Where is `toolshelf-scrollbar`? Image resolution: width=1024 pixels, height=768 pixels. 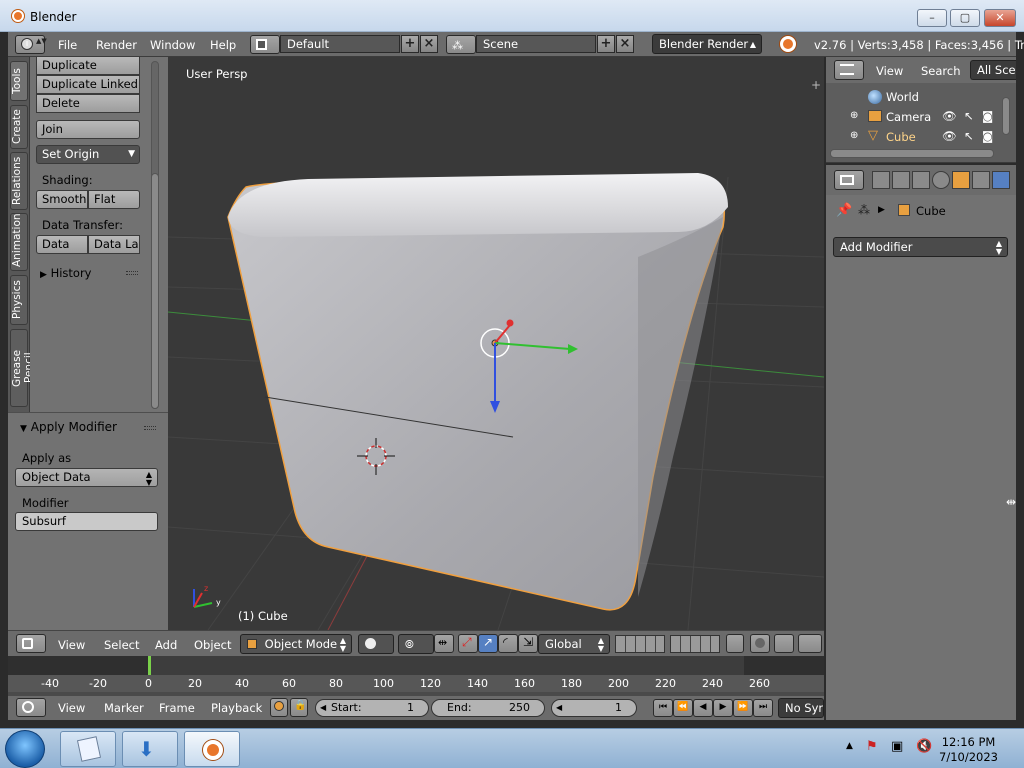
toolshelf-scrollbar is located at coordinates (155, 291).